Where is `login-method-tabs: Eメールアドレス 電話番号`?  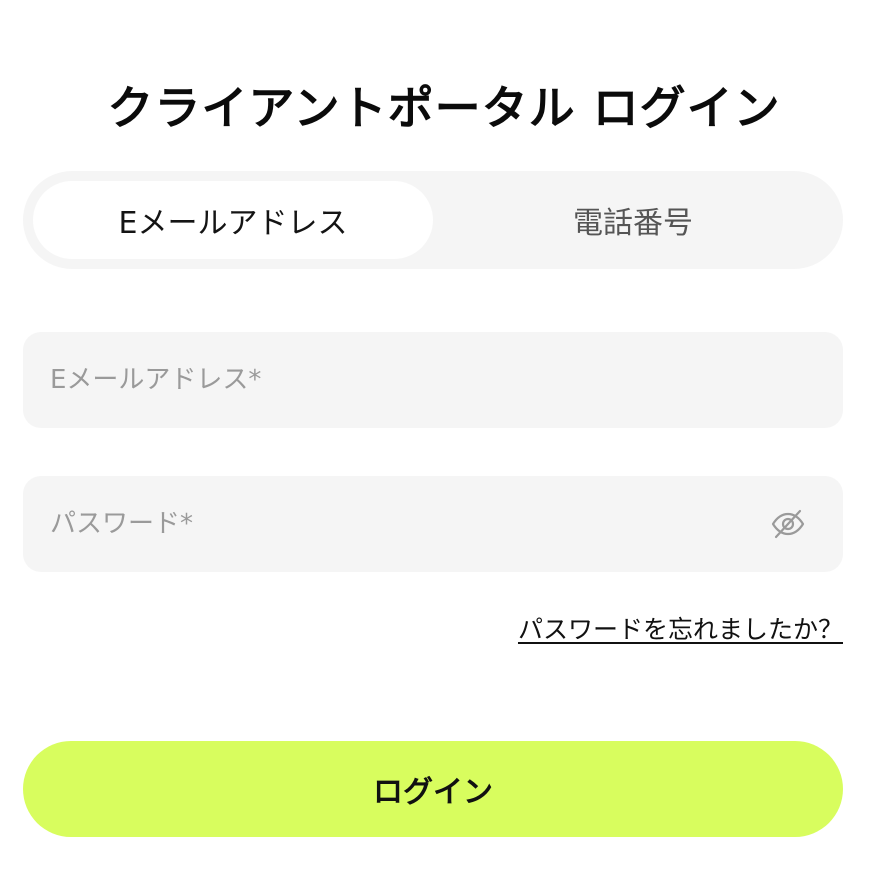
login-method-tabs: Eメールアドレス 電話番号 is located at coordinates (433, 220).